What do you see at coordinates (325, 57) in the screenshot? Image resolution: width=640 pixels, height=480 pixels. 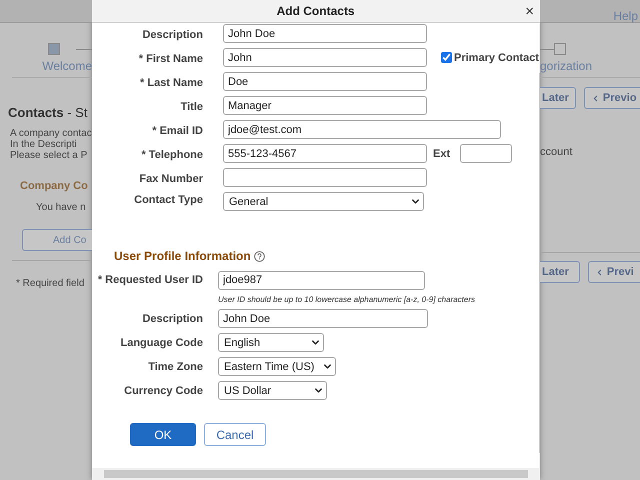 I see `text-field: John` at bounding box center [325, 57].